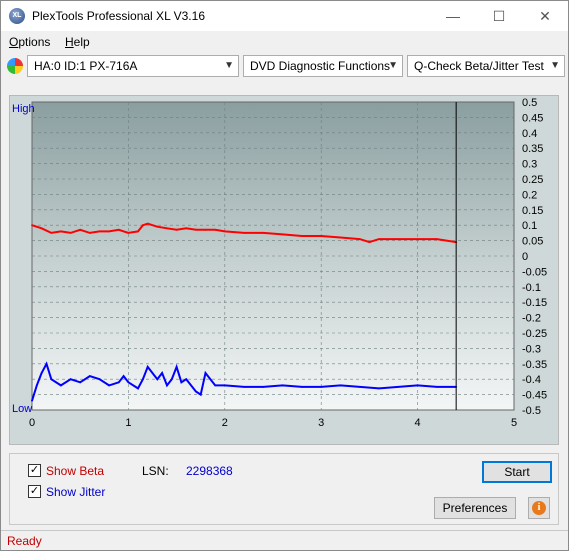 The height and width of the screenshot is (551, 569). What do you see at coordinates (69, 42) in the screenshot?
I see `menu-help-hotkey: H` at bounding box center [69, 42].